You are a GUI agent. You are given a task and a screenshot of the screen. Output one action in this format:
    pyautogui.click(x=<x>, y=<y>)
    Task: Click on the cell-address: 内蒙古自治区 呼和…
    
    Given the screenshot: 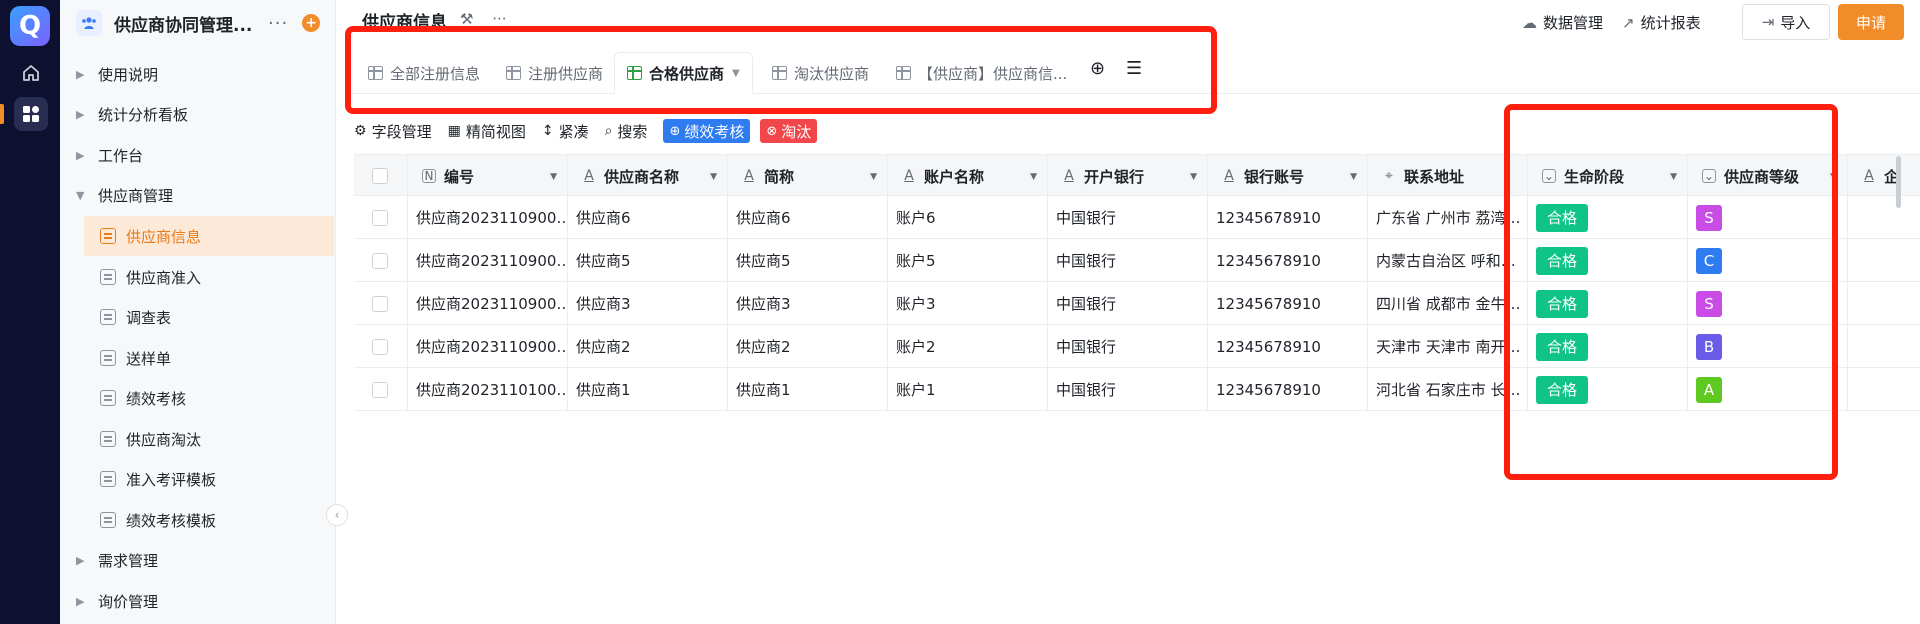 What is the action you would take?
    pyautogui.click(x=1448, y=260)
    